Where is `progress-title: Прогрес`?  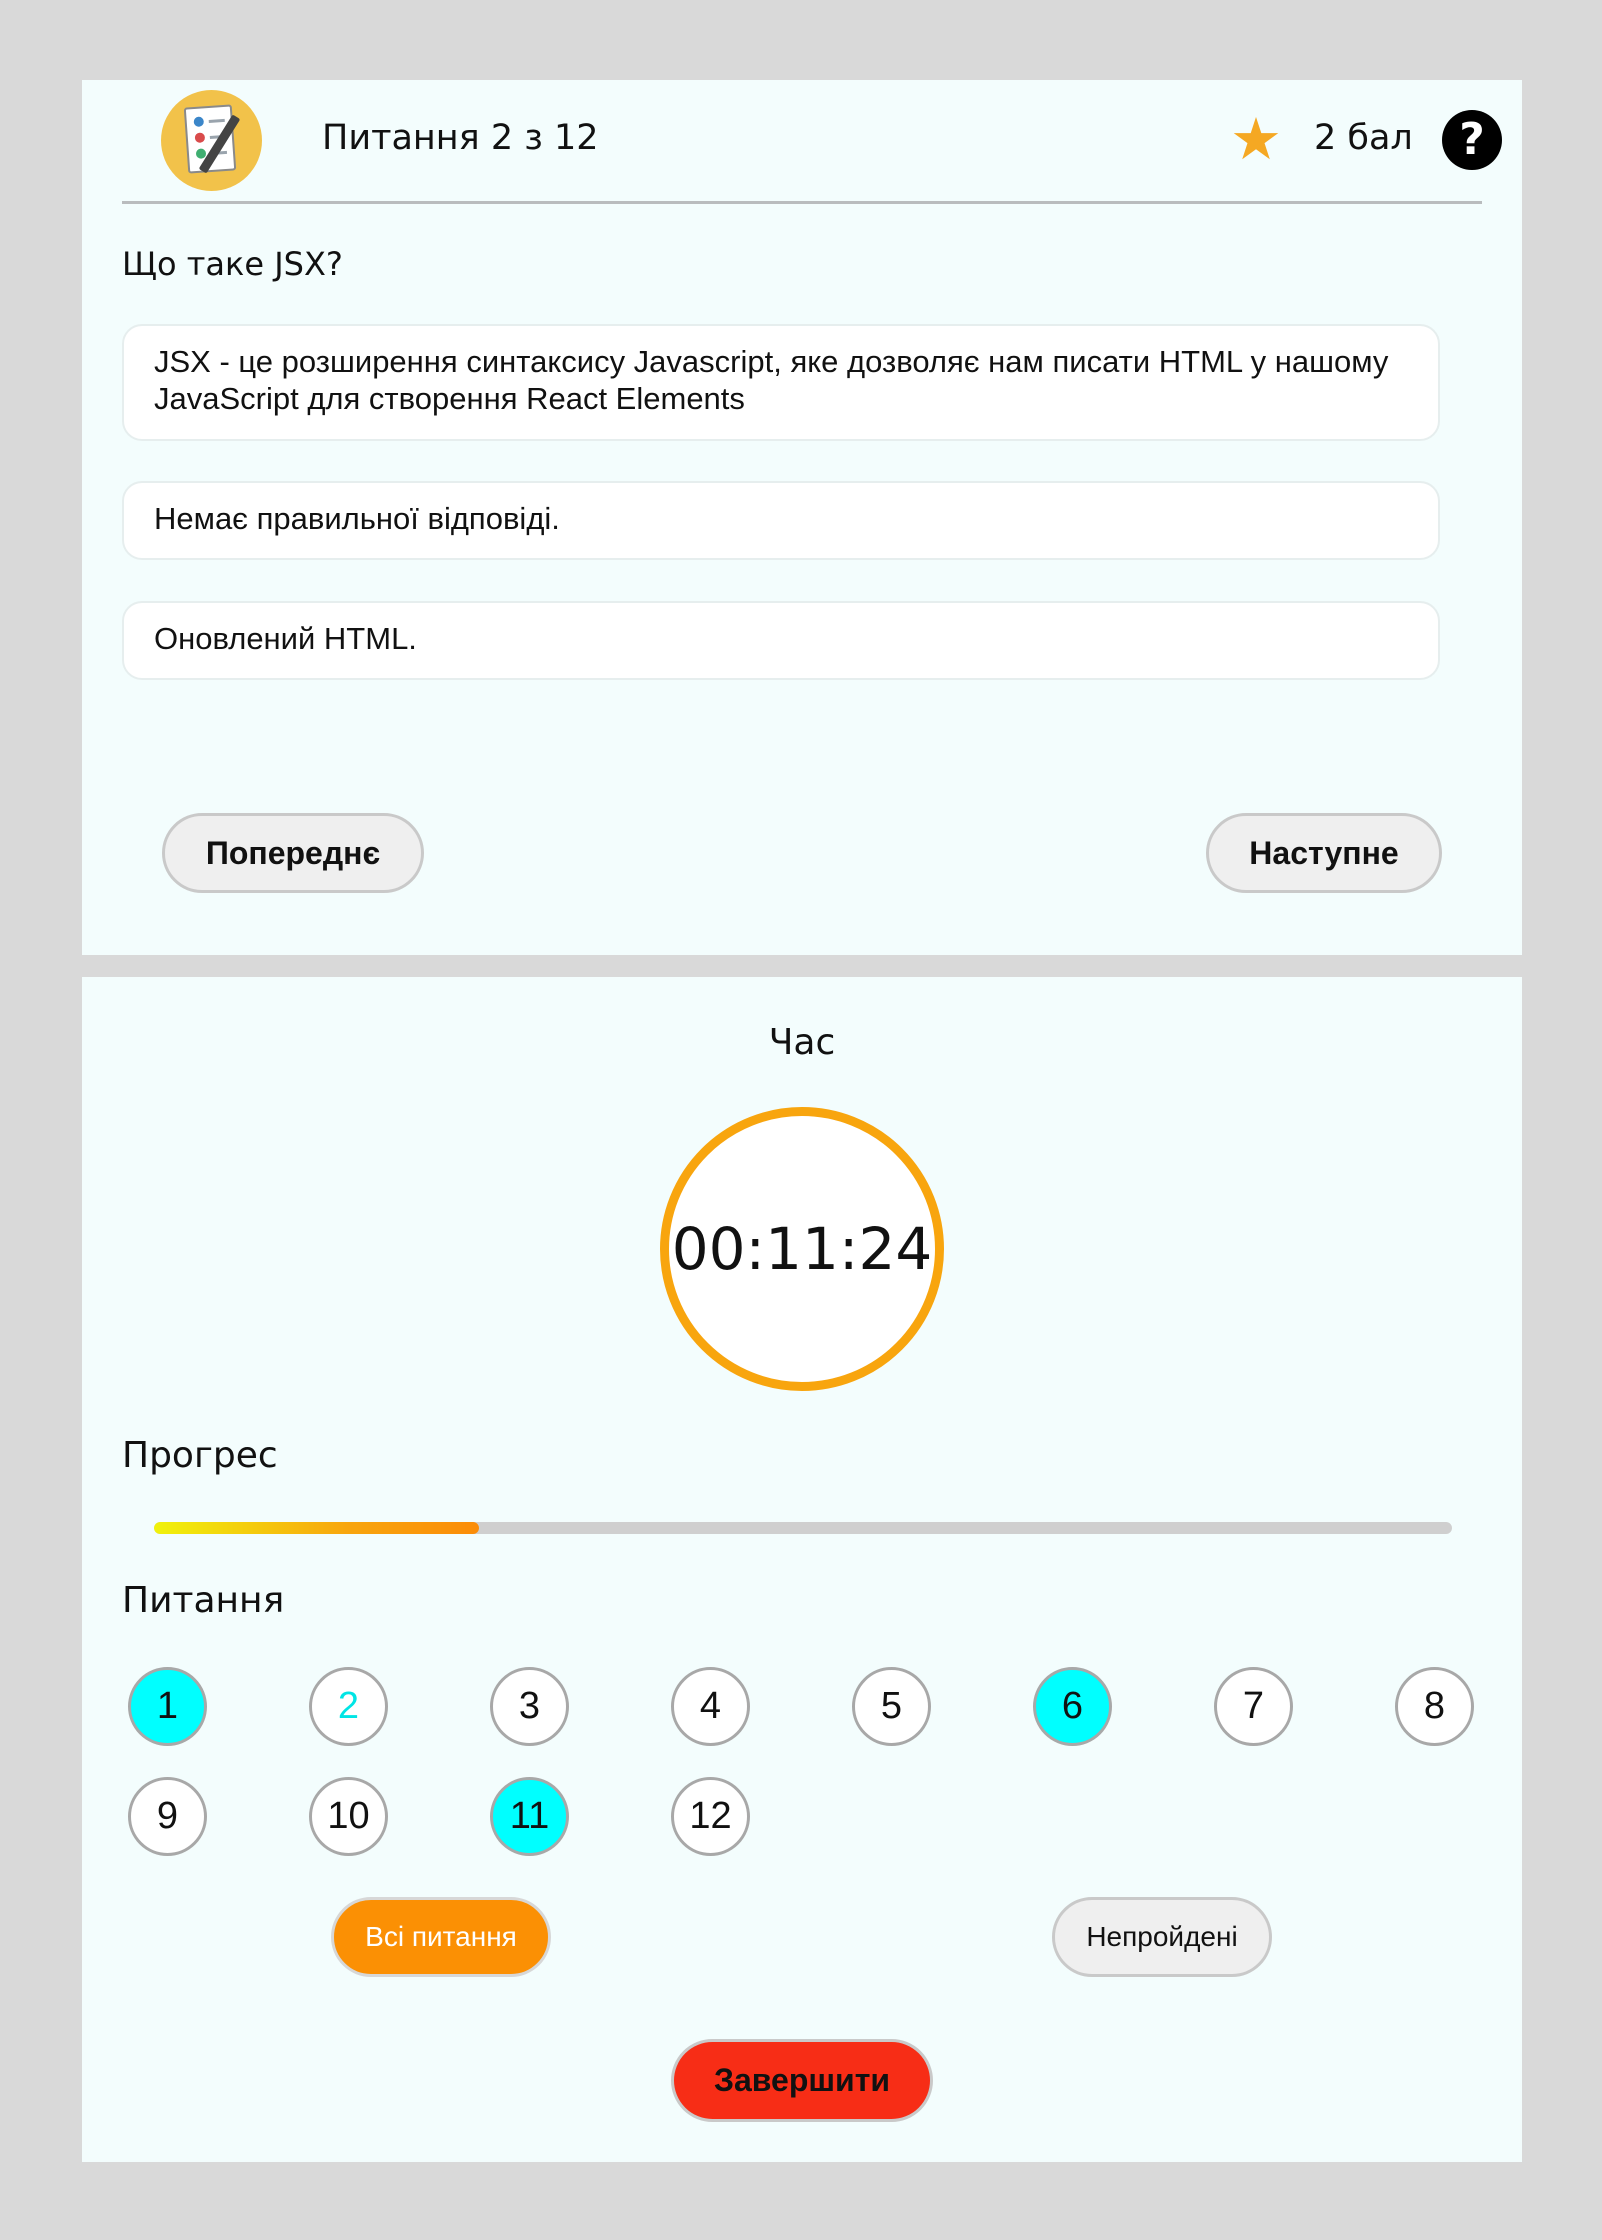
progress-title: Прогрес is located at coordinates (200, 1455).